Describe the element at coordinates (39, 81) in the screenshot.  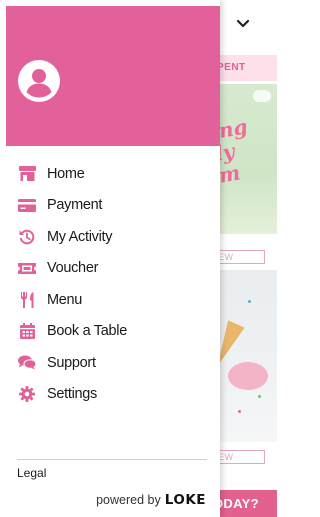
I see `avatar-icon` at that location.